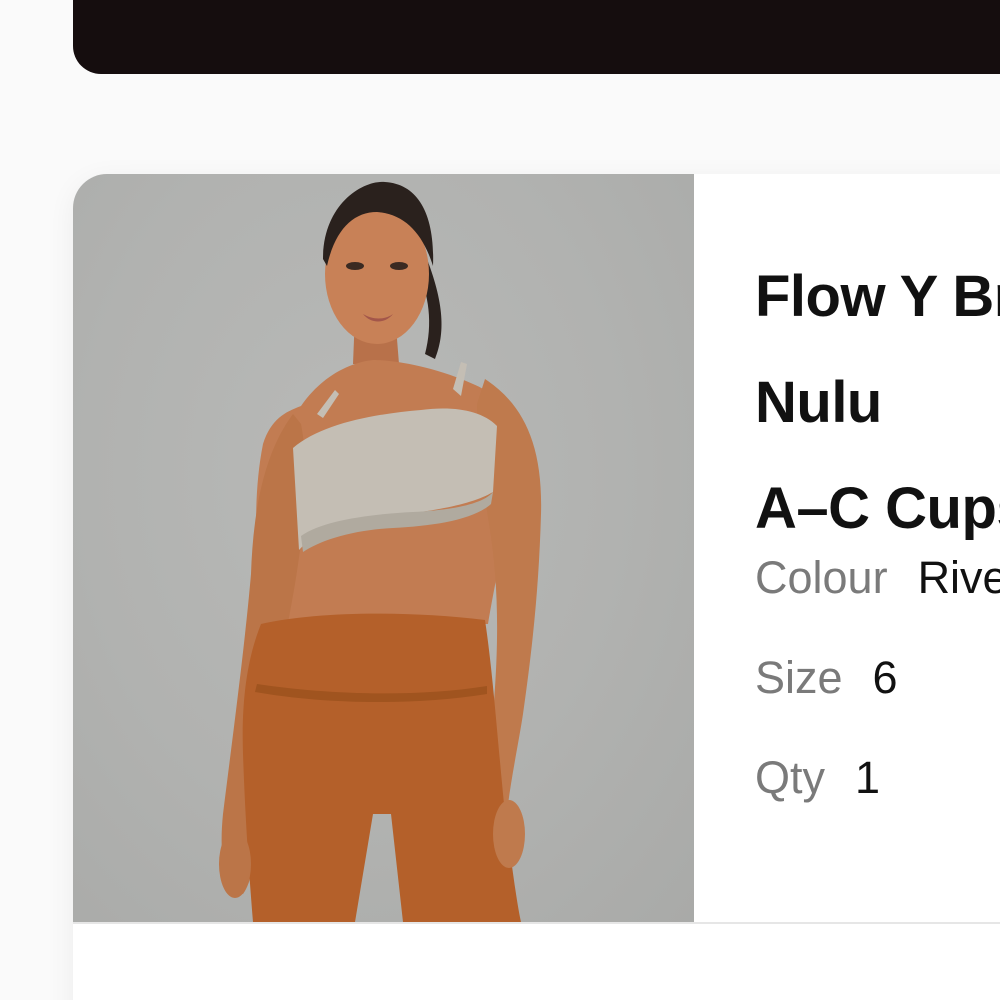 The height and width of the screenshot is (1000, 1000). I want to click on colour-label: Colour, so click(821, 577).